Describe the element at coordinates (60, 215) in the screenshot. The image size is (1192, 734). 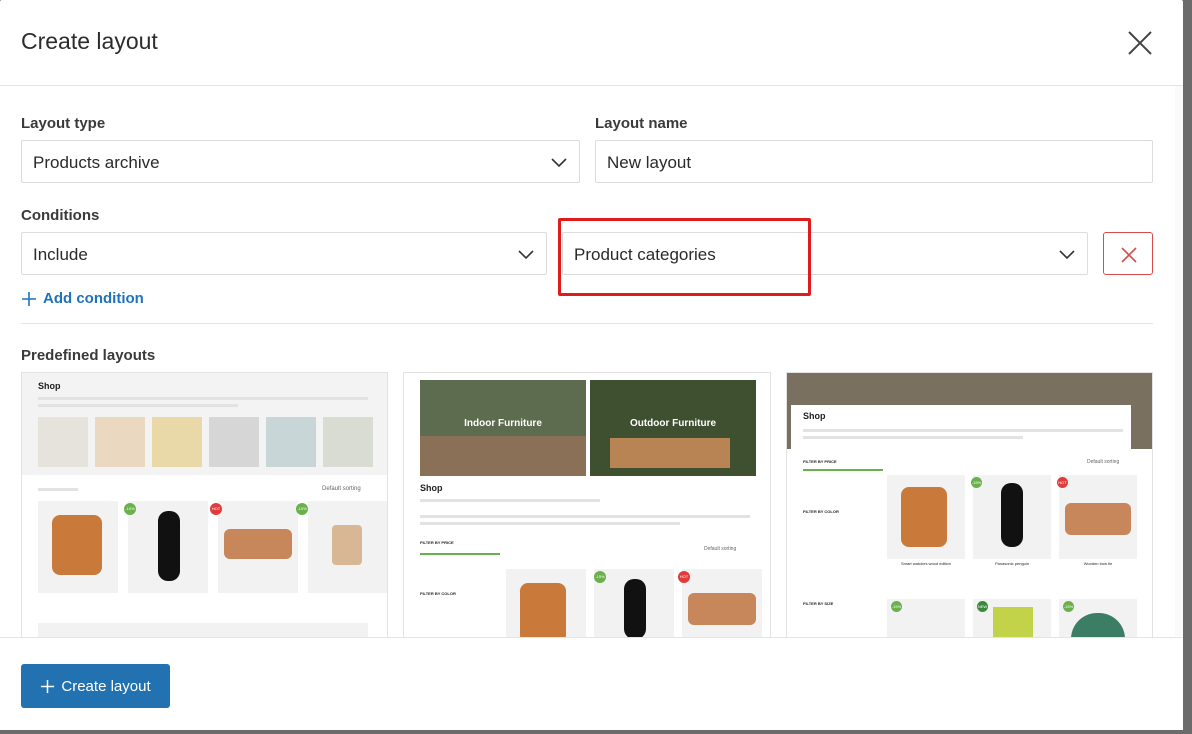
I see `conditions-label: Conditions` at that location.